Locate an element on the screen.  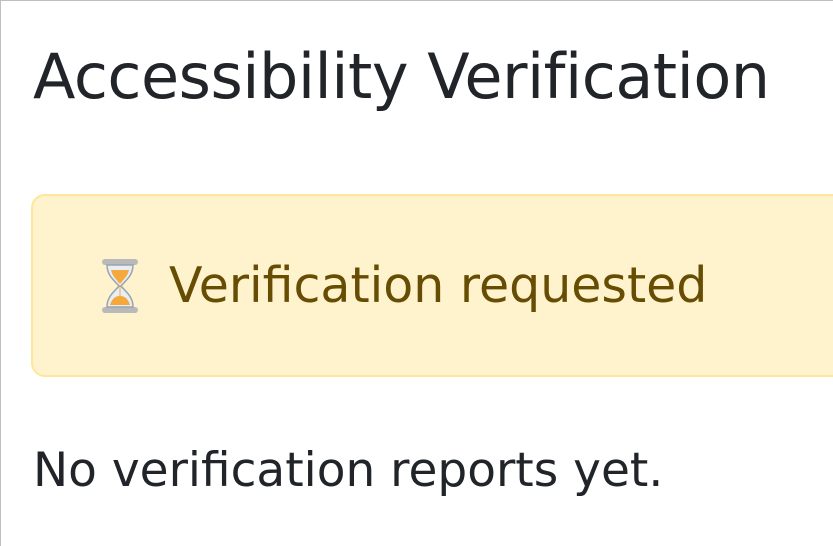
verification-status-text: Verification requested is located at coordinates (438, 285).